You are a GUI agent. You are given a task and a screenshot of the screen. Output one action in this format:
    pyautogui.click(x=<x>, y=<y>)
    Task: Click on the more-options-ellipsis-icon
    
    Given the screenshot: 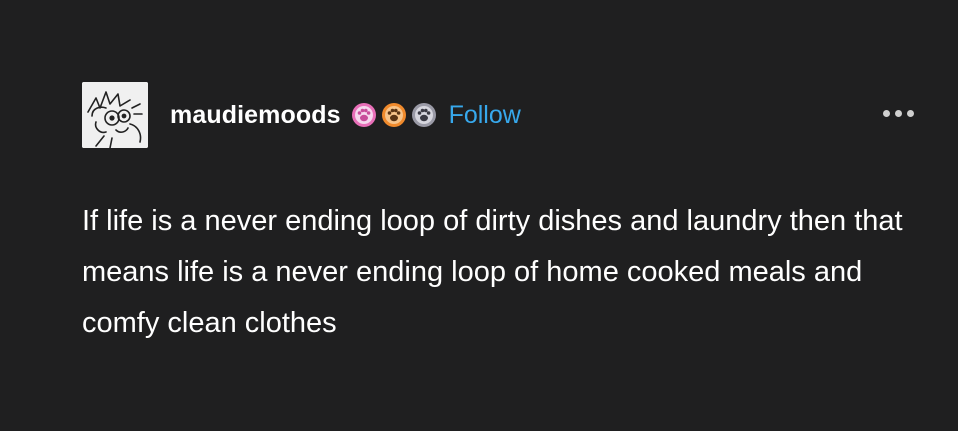 What is the action you would take?
    pyautogui.click(x=898, y=113)
    